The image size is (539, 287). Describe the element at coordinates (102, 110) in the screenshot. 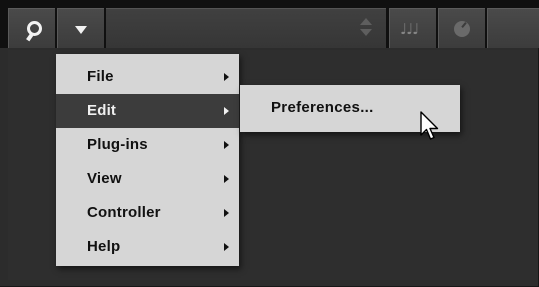

I see `menu-item-label: Edit` at that location.